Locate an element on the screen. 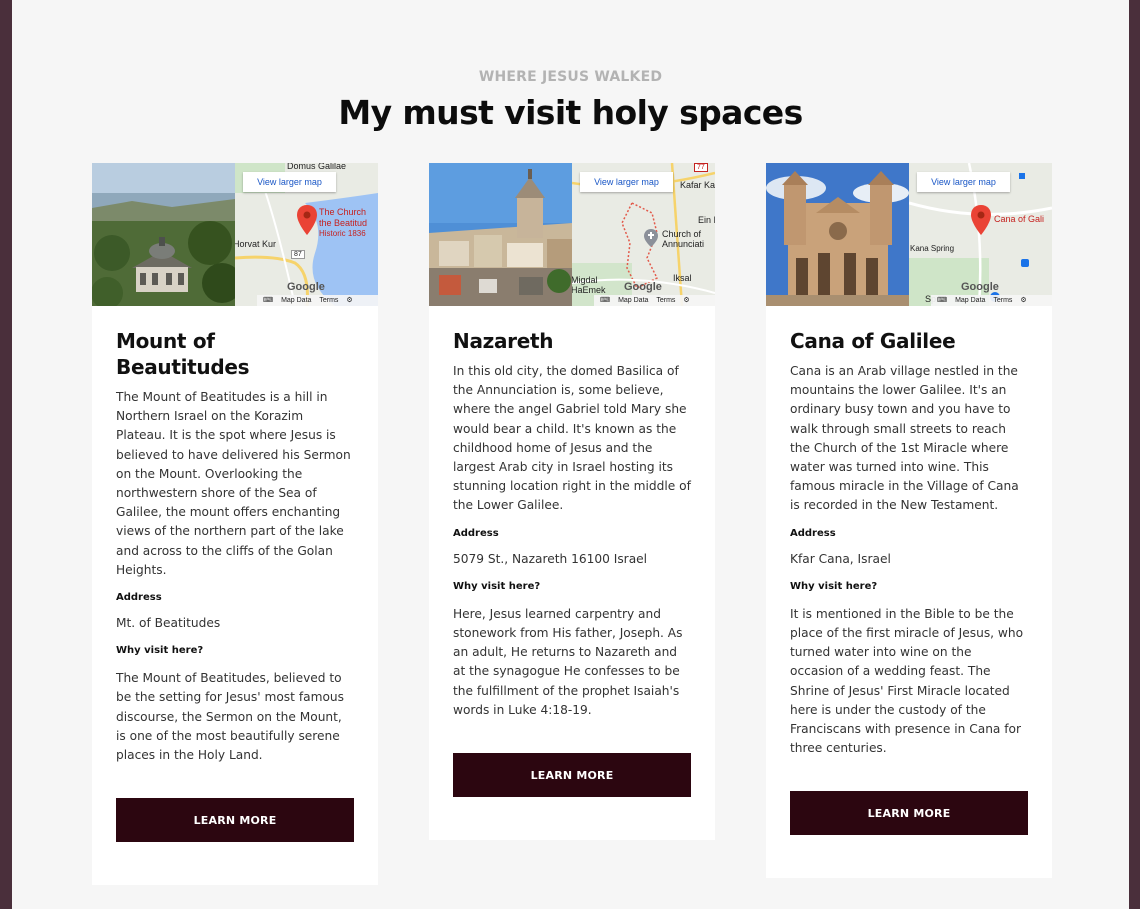 This screenshot has height=909, width=1140. section-heading: My must visit holy spaces is located at coordinates (570, 112).